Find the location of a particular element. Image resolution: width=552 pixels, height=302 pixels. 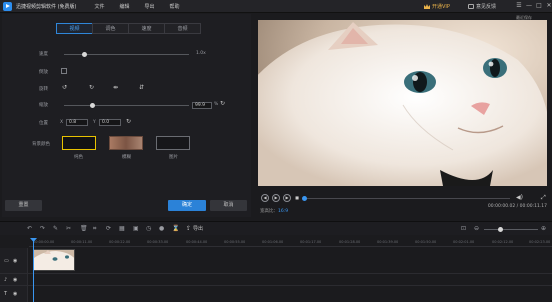

background-blur-label: 模糊 is located at coordinates (126, 157).